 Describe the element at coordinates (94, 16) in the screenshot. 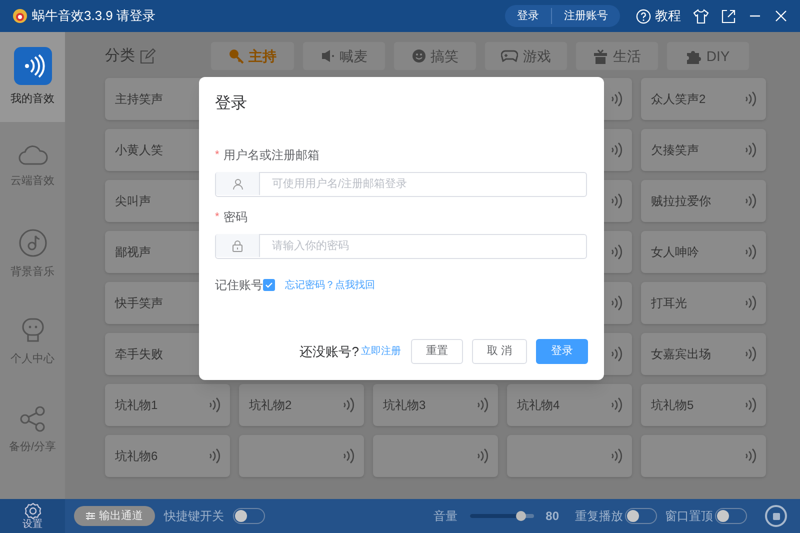

I see `window-title: 蜗牛音效3.3.9 请登录` at that location.